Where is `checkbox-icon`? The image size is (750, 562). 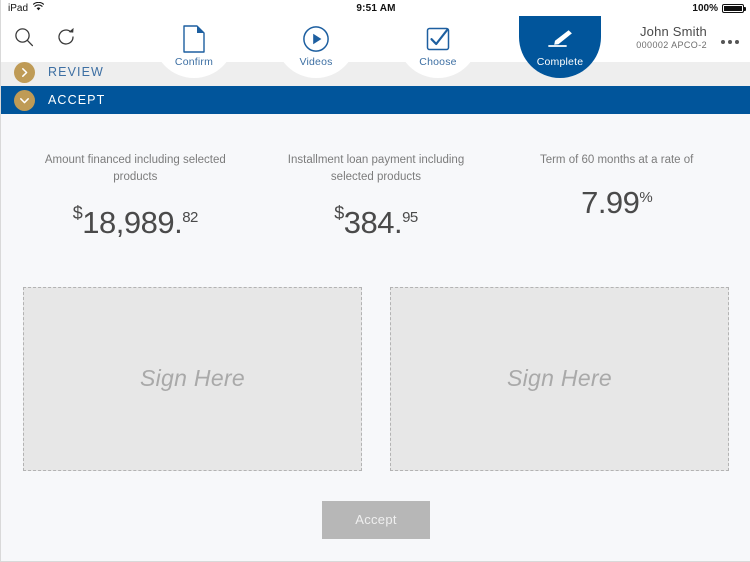 checkbox-icon is located at coordinates (438, 39).